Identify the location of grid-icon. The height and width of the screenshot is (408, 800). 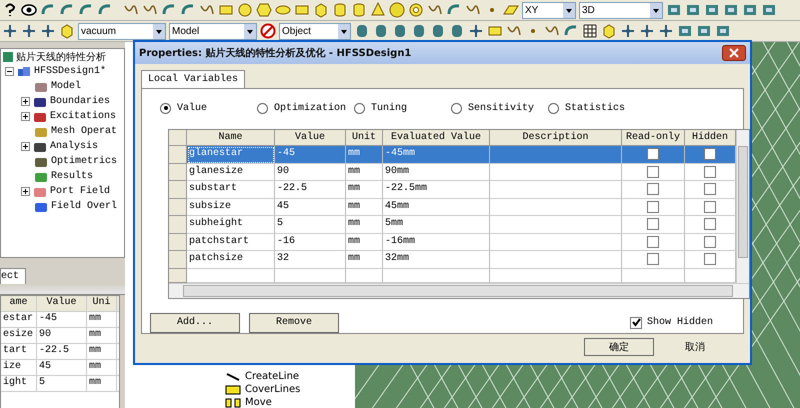
(590, 31).